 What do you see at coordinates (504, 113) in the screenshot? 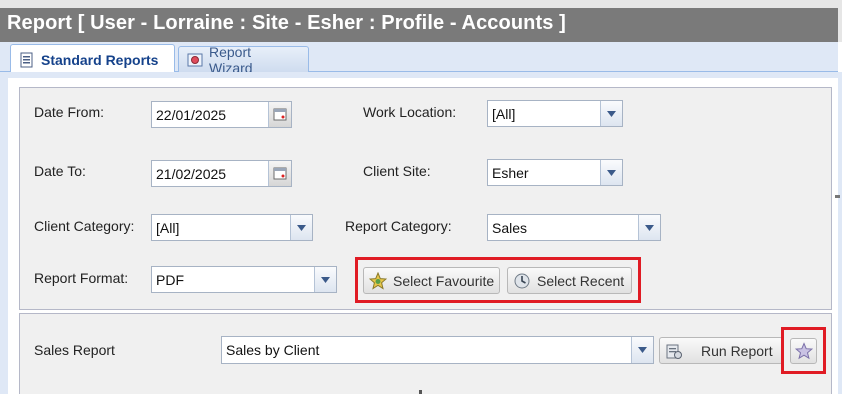
I see `work-location-value: [All]` at bounding box center [504, 113].